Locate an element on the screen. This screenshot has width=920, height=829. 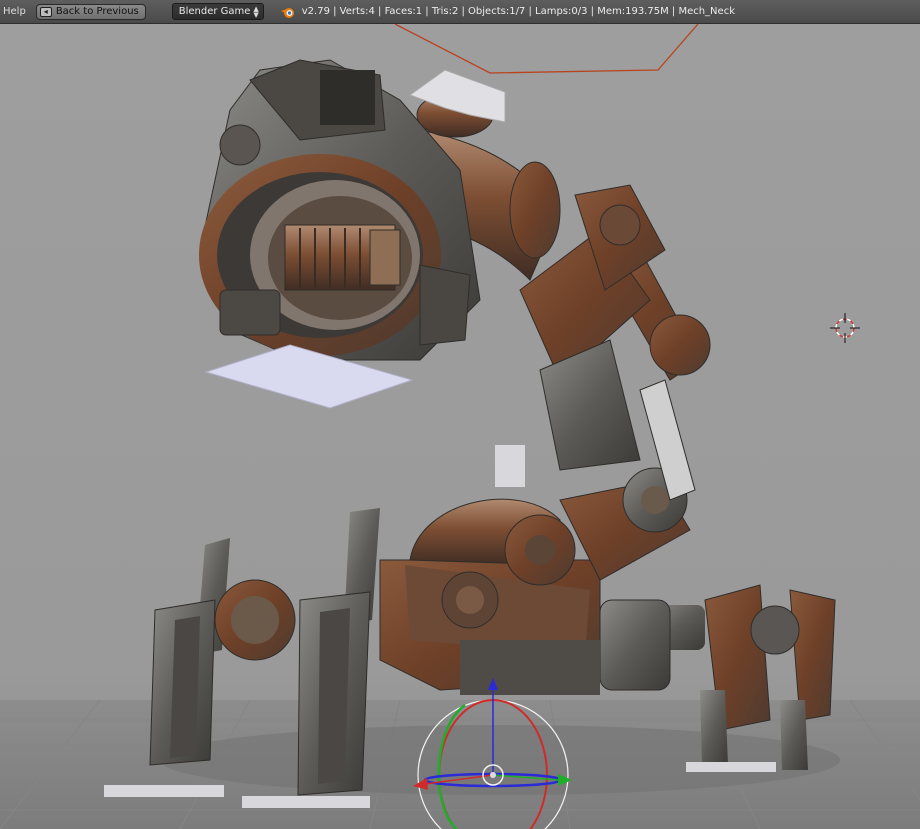
render-engine-label: Blender Game is located at coordinates (214, 11).